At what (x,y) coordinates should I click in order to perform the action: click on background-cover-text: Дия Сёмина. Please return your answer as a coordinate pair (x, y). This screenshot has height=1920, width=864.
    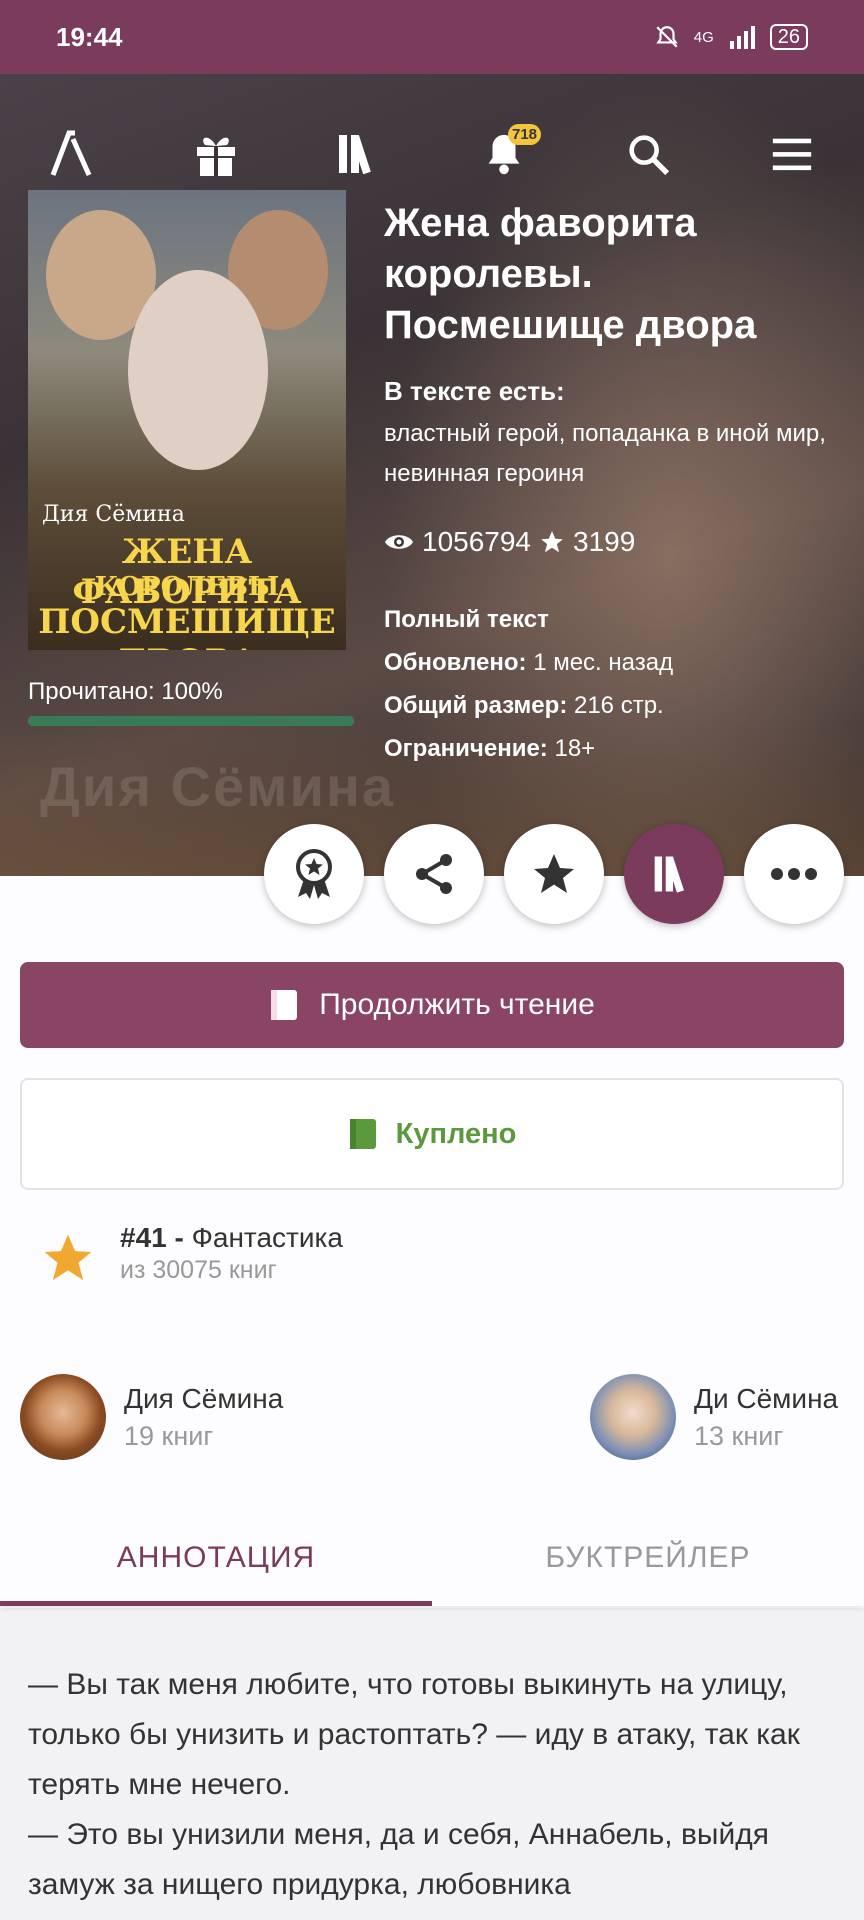
    Looking at the image, I should click on (217, 786).